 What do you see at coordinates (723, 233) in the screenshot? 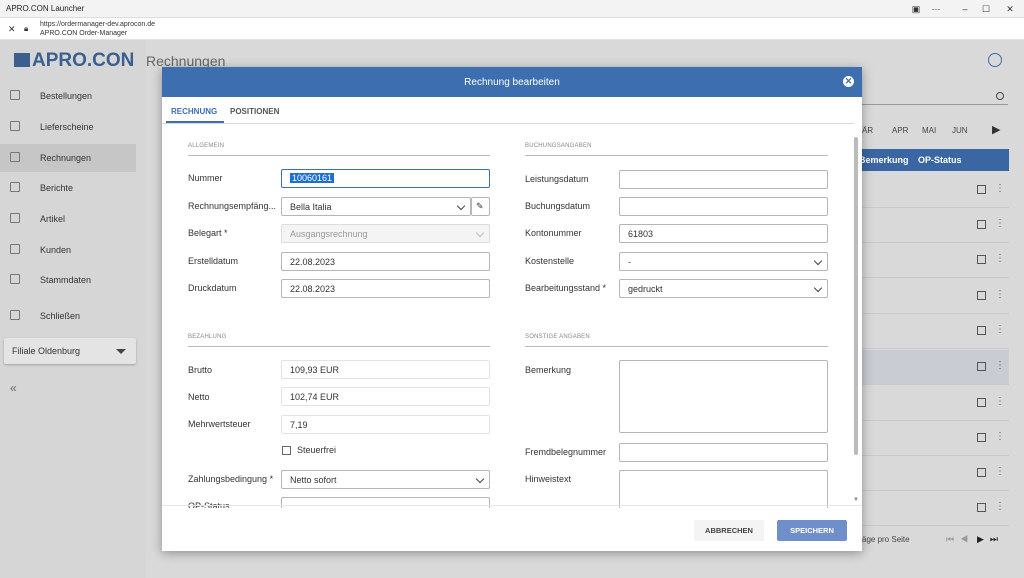
I see `kontonummer-field: 61803` at bounding box center [723, 233].